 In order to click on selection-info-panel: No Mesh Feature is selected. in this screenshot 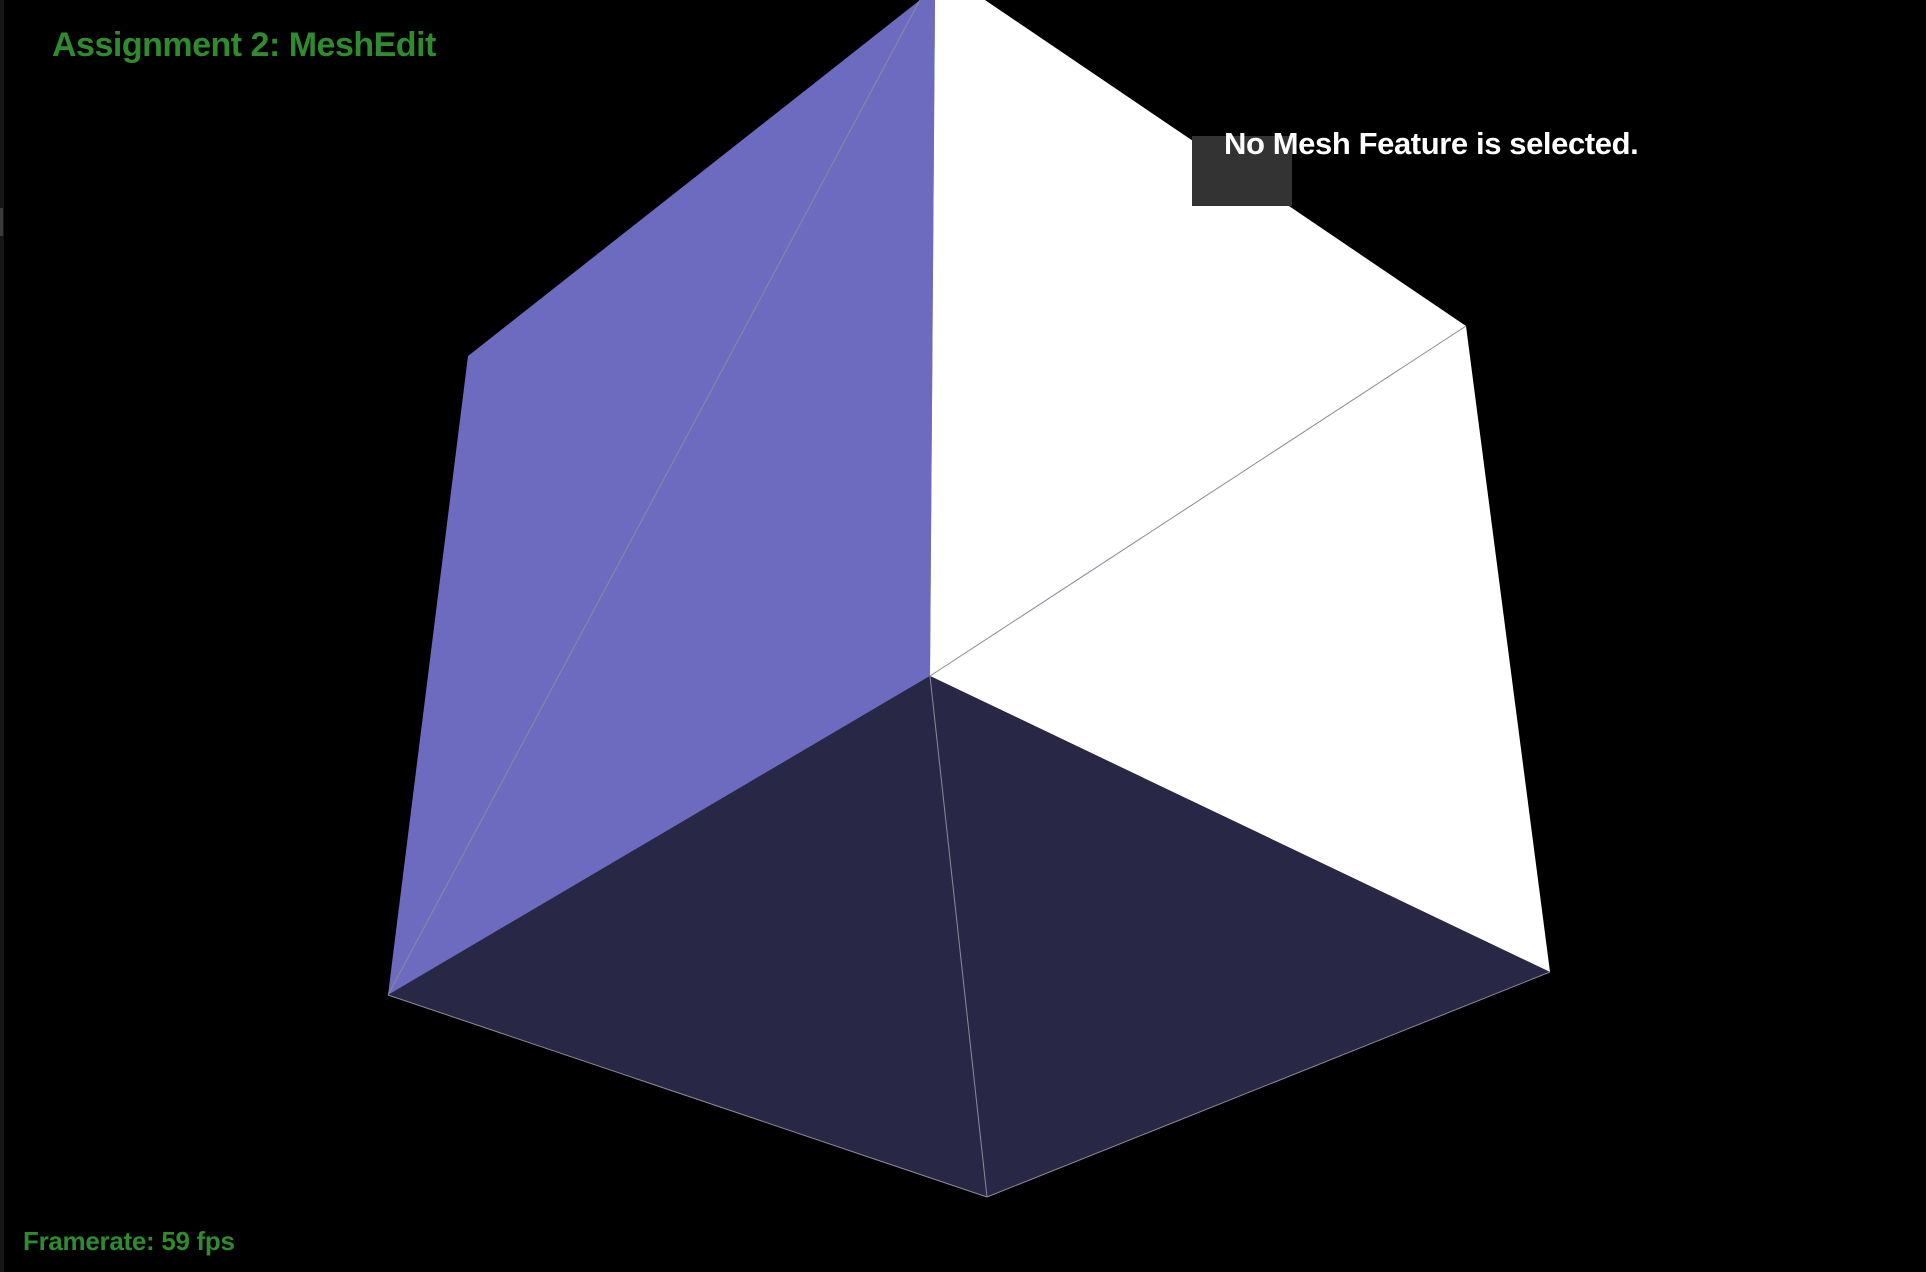, I will do `click(1423, 166)`.